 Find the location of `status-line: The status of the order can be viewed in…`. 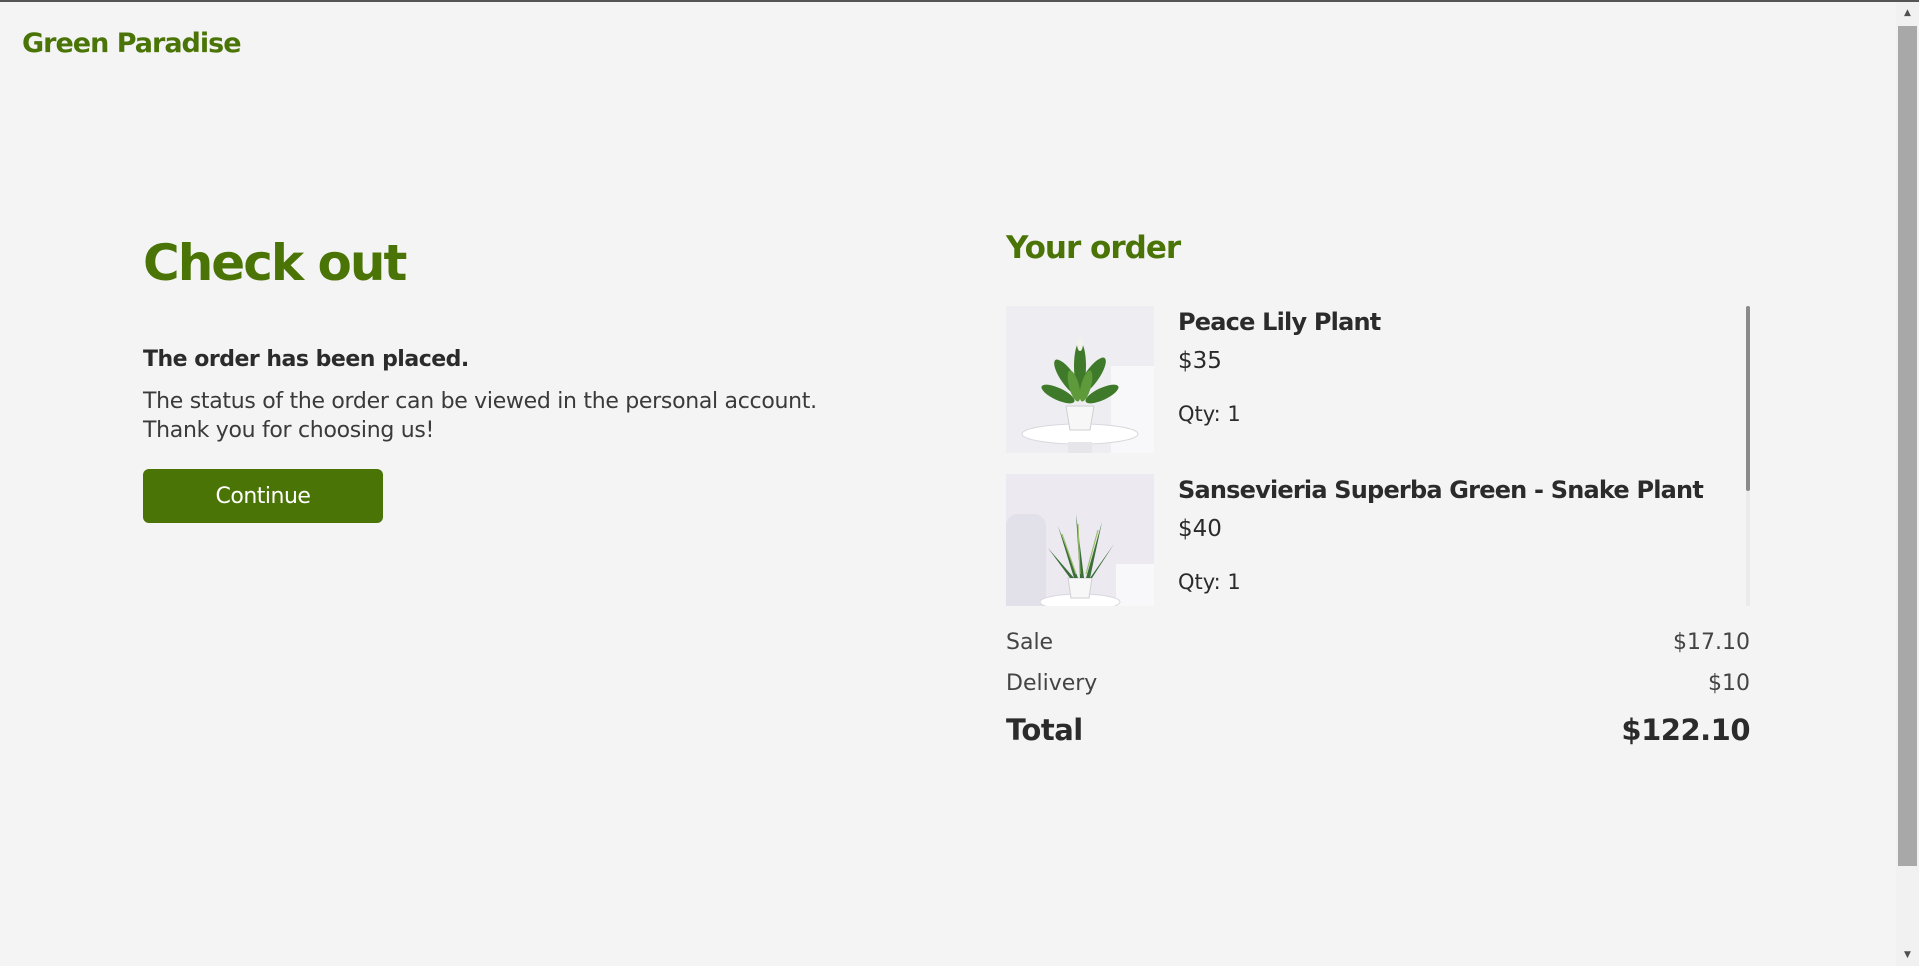

status-line: The status of the order can be viewed in… is located at coordinates (480, 401).